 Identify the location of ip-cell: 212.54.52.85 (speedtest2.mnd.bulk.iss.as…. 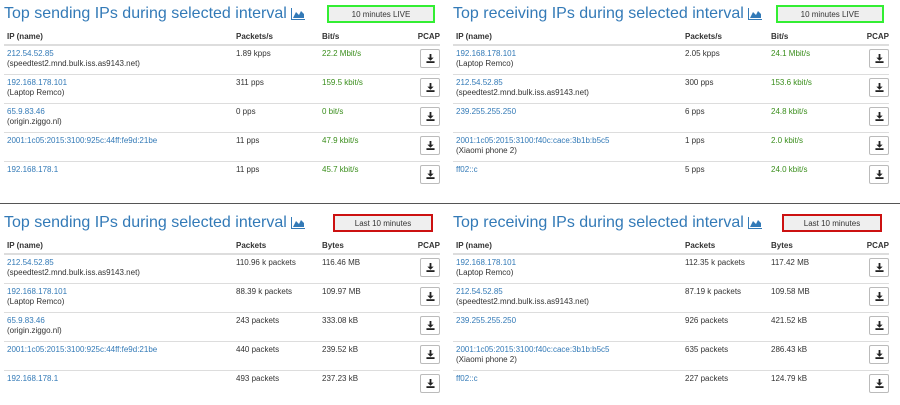
(569, 298).